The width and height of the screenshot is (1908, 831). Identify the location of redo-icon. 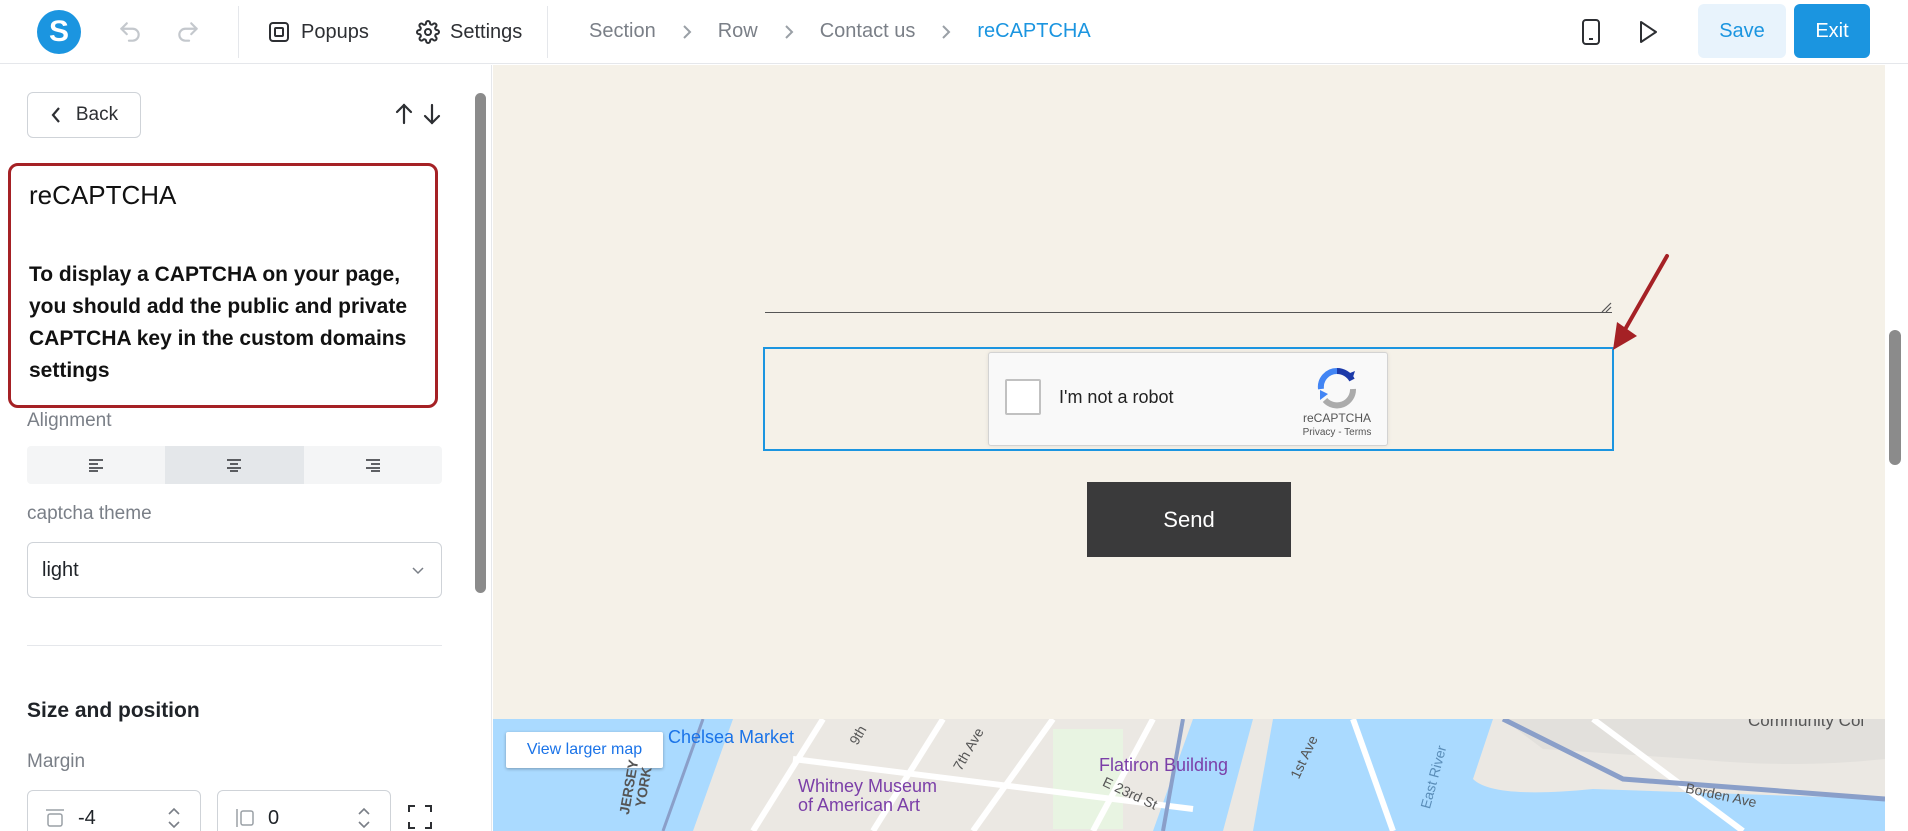
(188, 32).